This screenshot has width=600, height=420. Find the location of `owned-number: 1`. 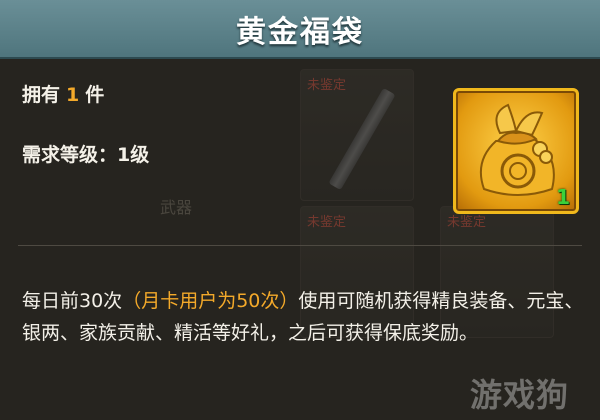

owned-number: 1 is located at coordinates (73, 95).